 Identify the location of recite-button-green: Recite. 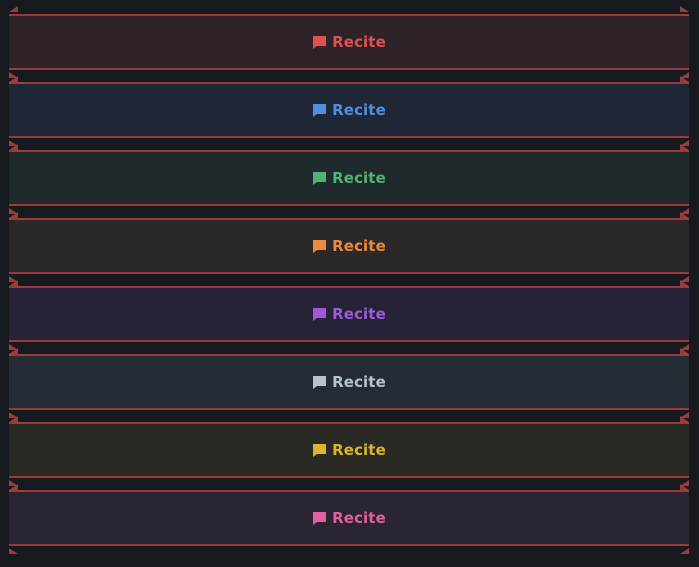
(349, 178).